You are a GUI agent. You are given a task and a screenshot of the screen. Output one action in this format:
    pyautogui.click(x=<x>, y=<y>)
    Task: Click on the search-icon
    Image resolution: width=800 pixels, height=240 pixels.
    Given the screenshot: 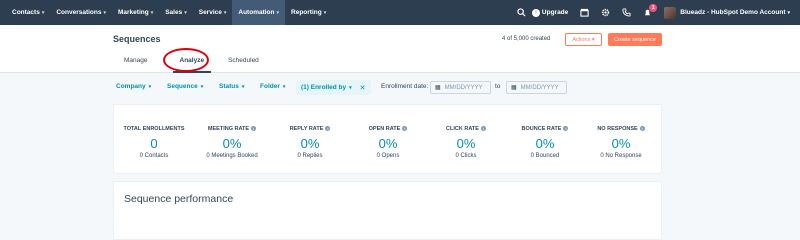 What is the action you would take?
    pyautogui.click(x=521, y=12)
    